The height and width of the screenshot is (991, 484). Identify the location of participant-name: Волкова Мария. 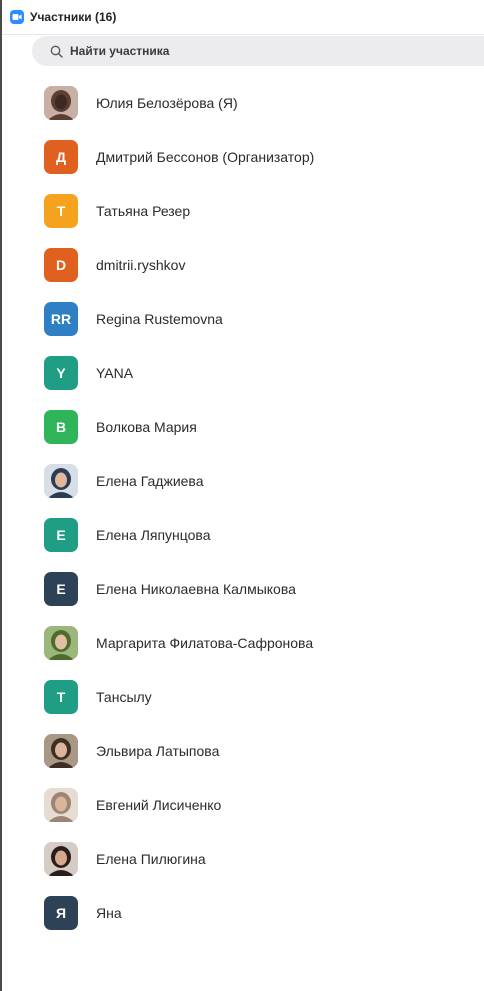
(146, 427).